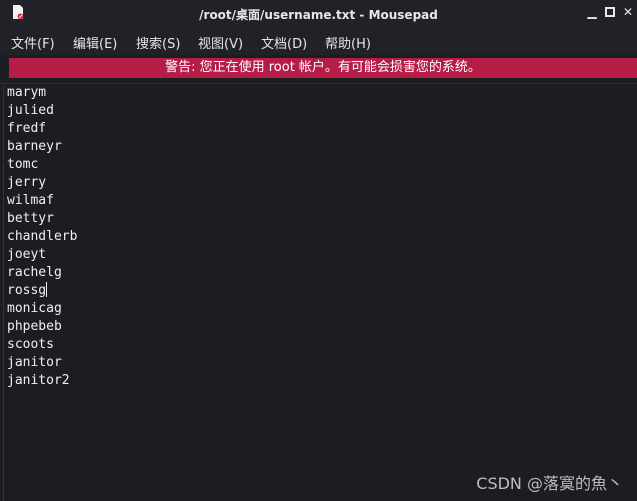  Describe the element at coordinates (34, 273) in the screenshot. I see `text-line: rachelg` at that location.